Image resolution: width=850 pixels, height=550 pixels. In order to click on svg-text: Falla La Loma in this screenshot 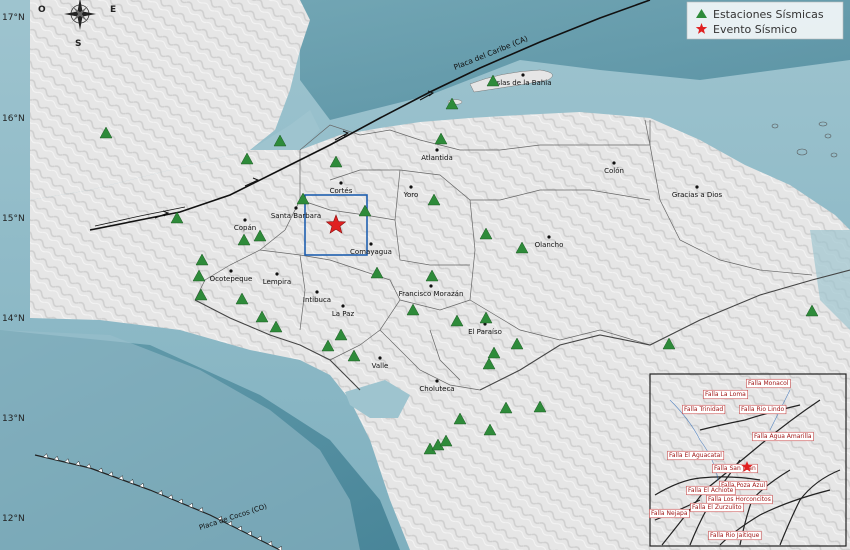, I will do `click(725, 394)`.